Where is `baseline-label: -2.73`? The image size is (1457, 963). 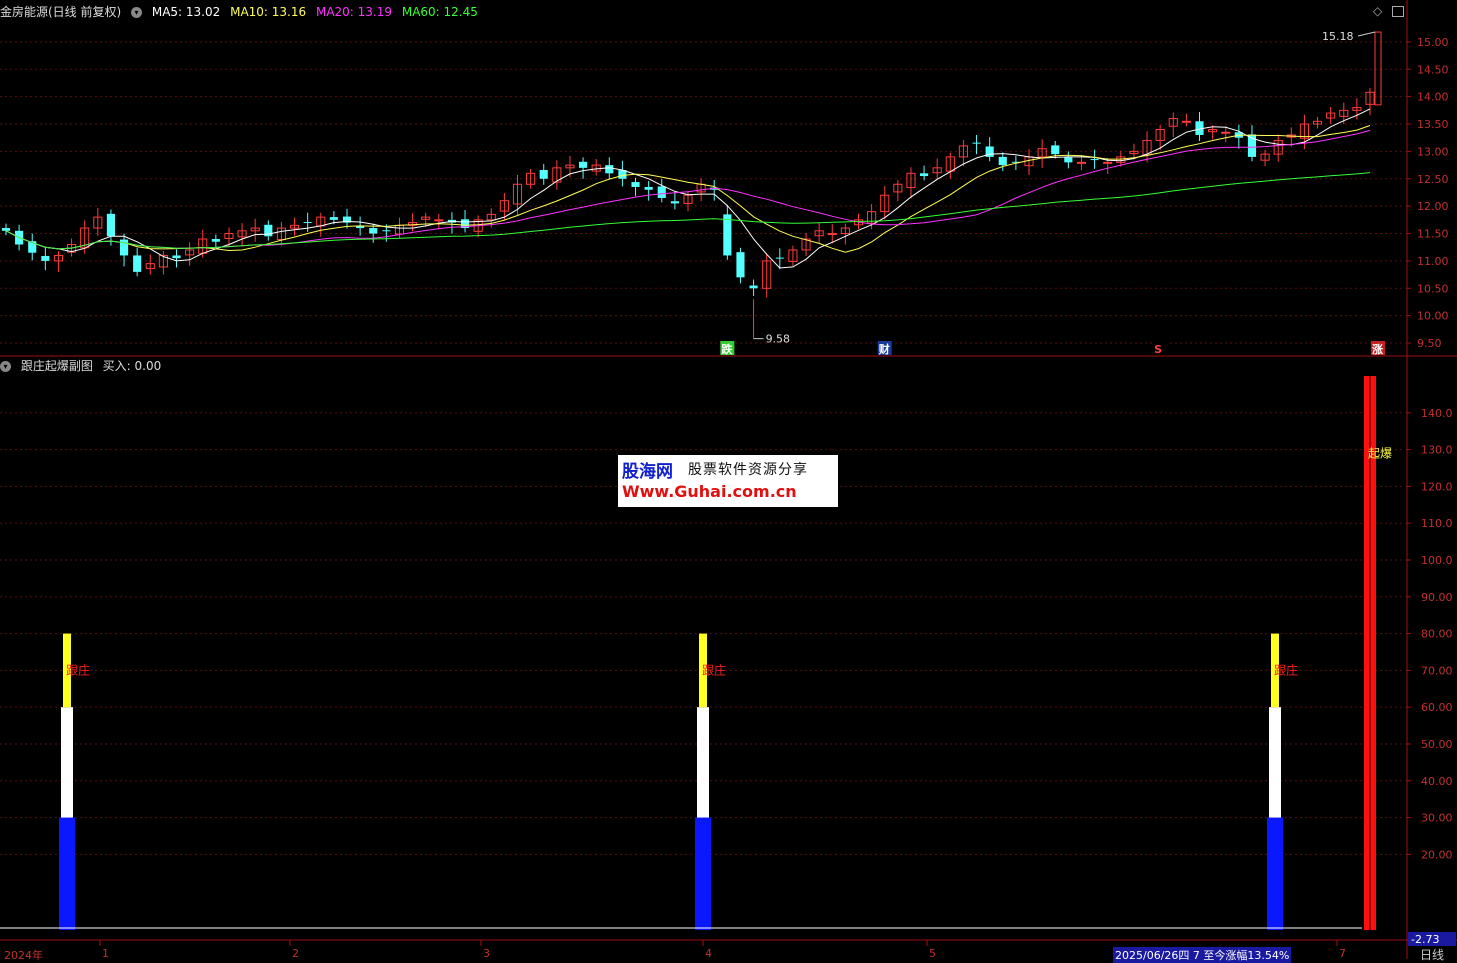 baseline-label: -2.73 is located at coordinates (1425, 939).